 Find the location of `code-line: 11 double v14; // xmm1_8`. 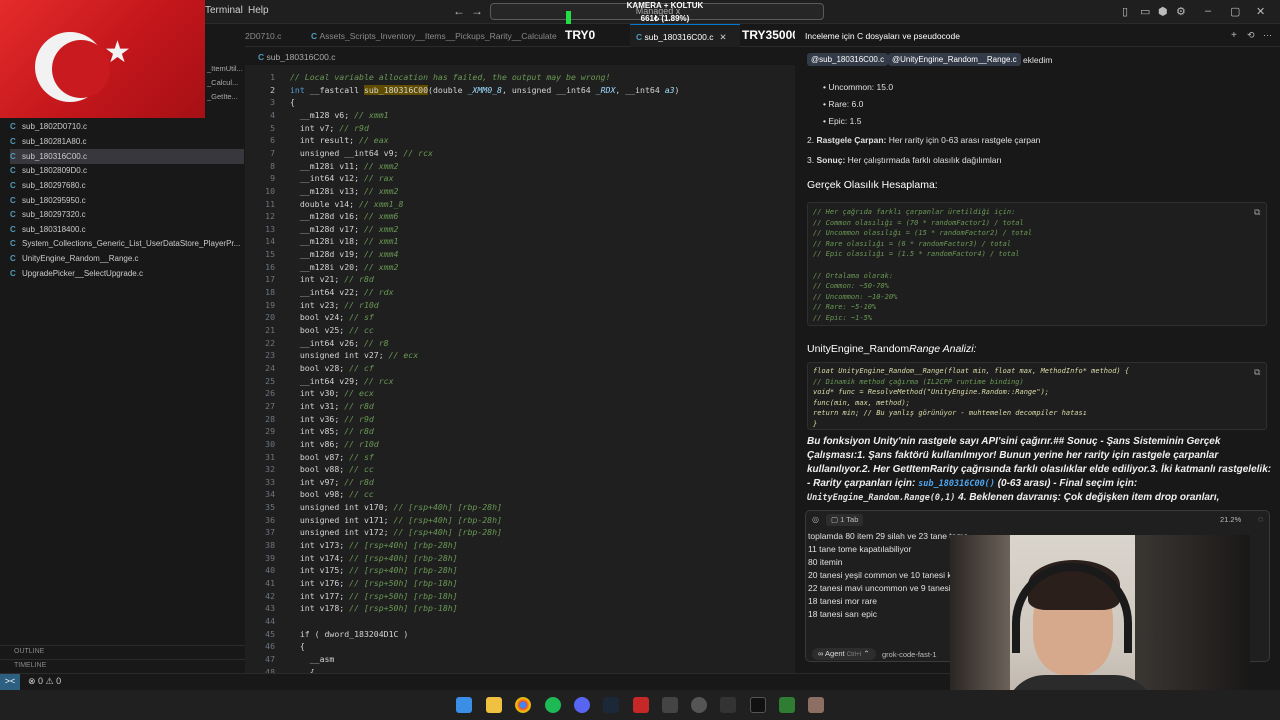

code-line: 11 double v14; // xmm1_8 is located at coordinates (520, 204).